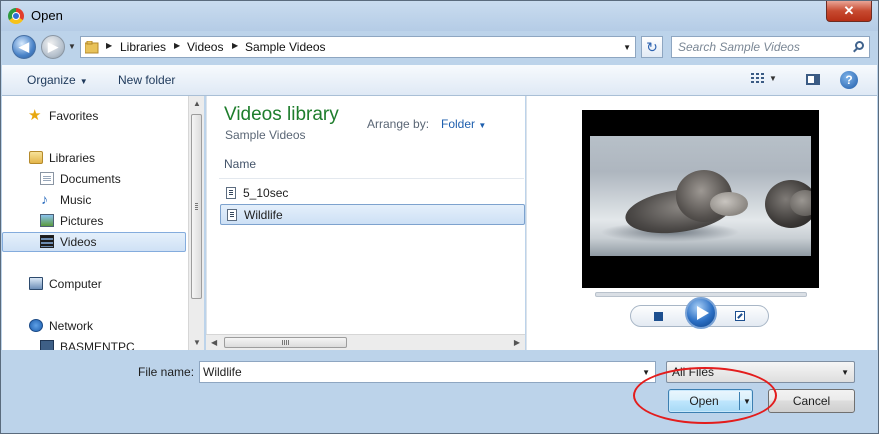 The height and width of the screenshot is (434, 879). Describe the element at coordinates (74, 116) in the screenshot. I see `nav-favorites-label: Favorites` at that location.